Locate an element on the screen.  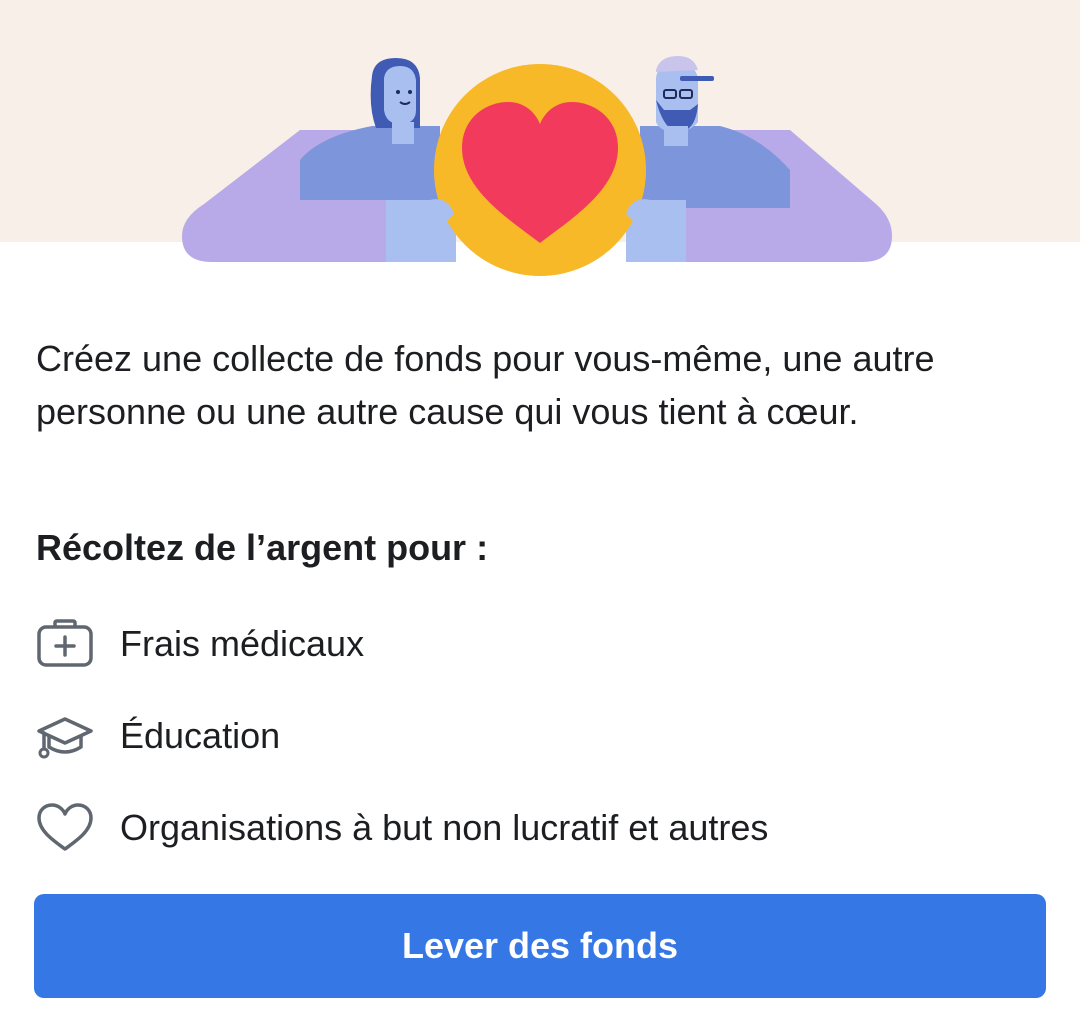
category-item-education: Éducation is located at coordinates (536, 736).